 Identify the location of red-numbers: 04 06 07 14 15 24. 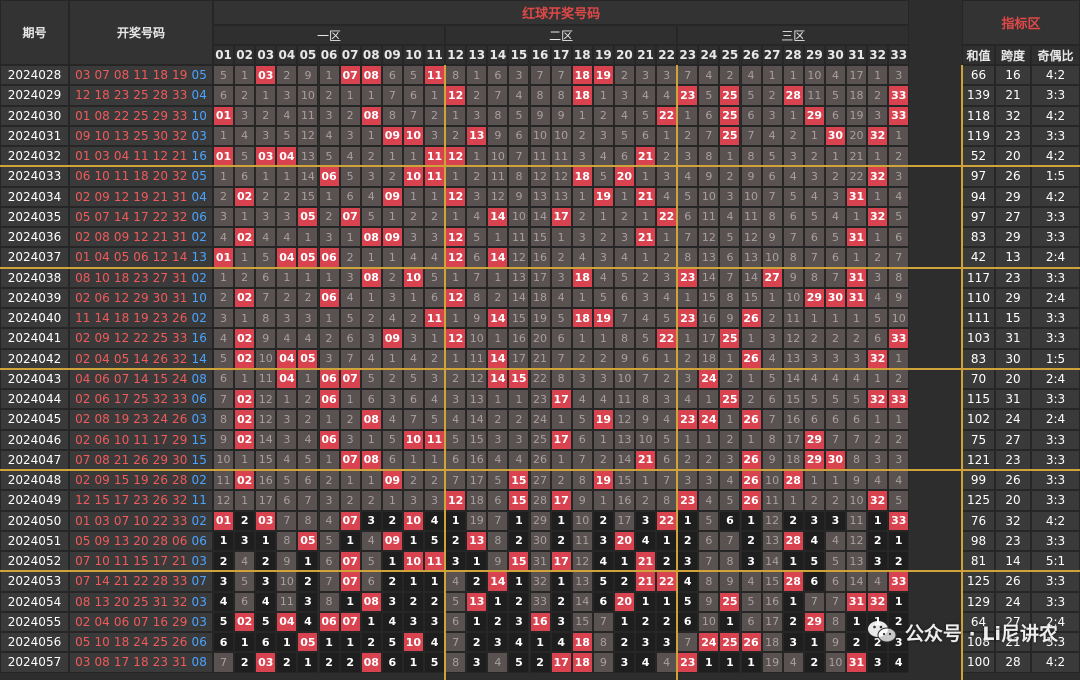
(131, 378).